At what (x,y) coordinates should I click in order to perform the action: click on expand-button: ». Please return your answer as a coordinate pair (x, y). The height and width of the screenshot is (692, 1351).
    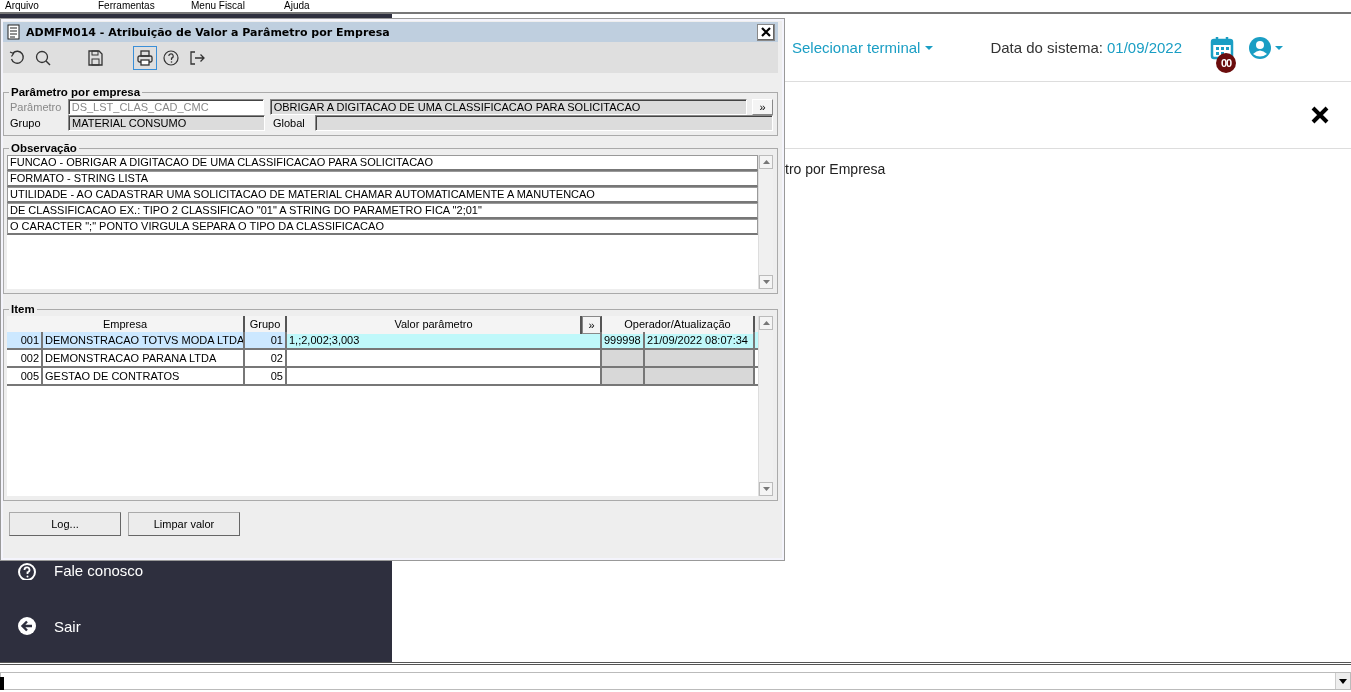
    Looking at the image, I should click on (592, 325).